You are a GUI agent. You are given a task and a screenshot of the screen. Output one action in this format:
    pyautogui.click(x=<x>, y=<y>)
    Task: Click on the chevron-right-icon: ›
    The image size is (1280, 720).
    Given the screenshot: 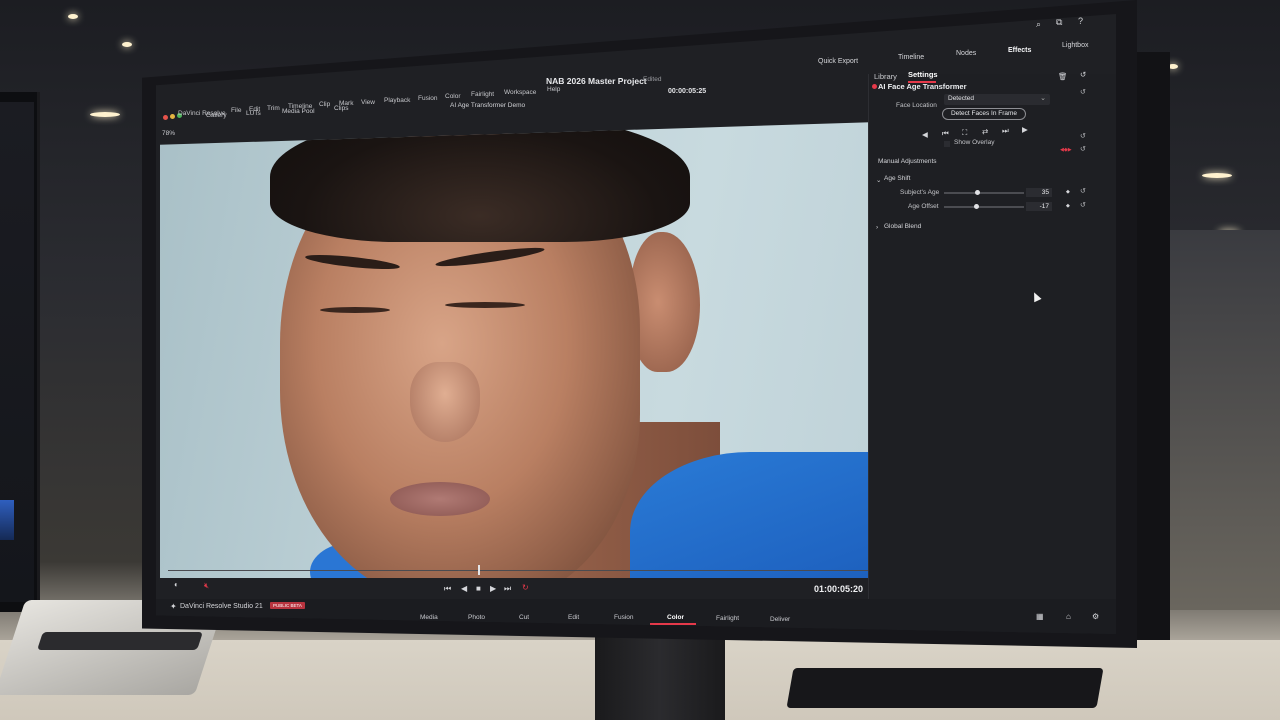 What is the action you would take?
    pyautogui.click(x=877, y=227)
    